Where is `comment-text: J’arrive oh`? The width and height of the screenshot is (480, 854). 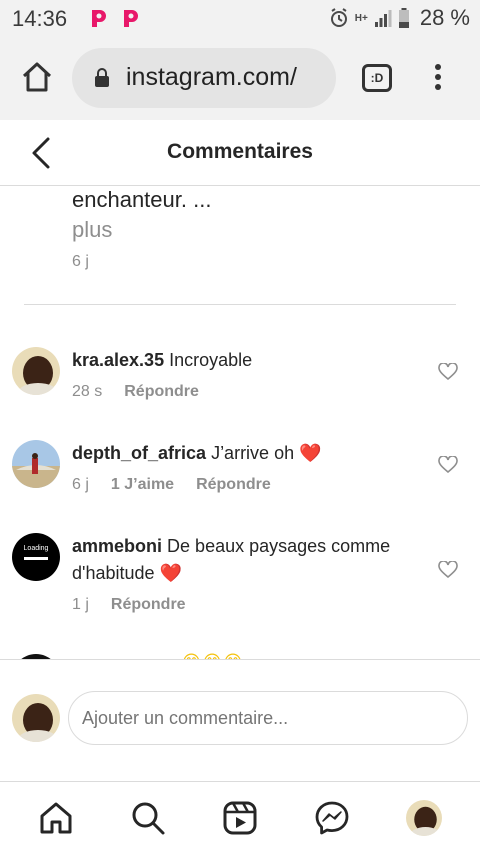 comment-text: J’arrive oh is located at coordinates (253, 453).